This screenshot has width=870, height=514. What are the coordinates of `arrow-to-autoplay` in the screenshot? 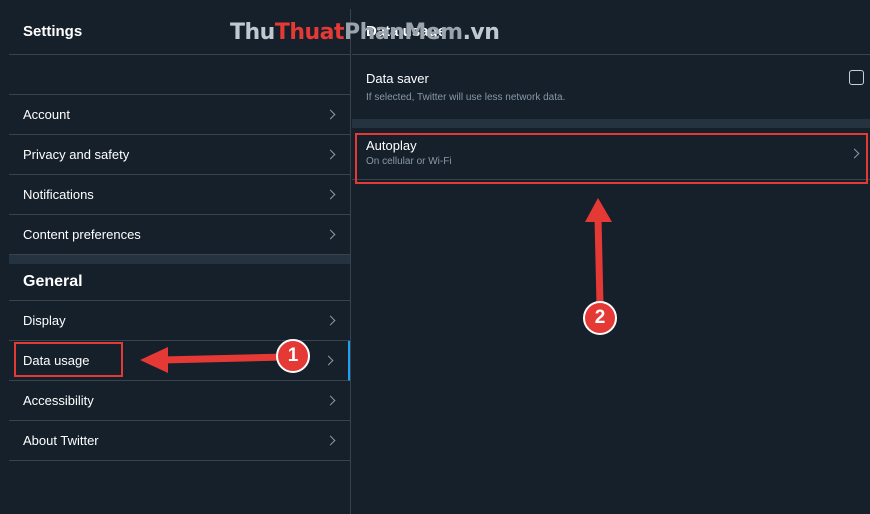 It's located at (598, 253).